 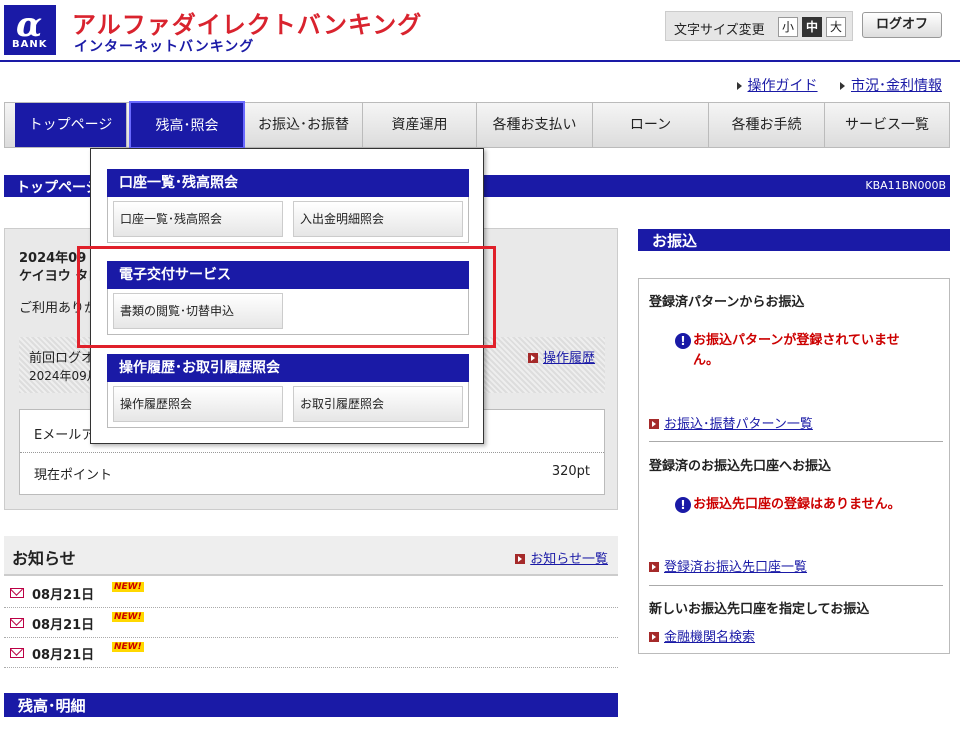 What do you see at coordinates (740, 466) in the screenshot?
I see `registered-dest-heading: 登録済のお振込先口座へお振込` at bounding box center [740, 466].